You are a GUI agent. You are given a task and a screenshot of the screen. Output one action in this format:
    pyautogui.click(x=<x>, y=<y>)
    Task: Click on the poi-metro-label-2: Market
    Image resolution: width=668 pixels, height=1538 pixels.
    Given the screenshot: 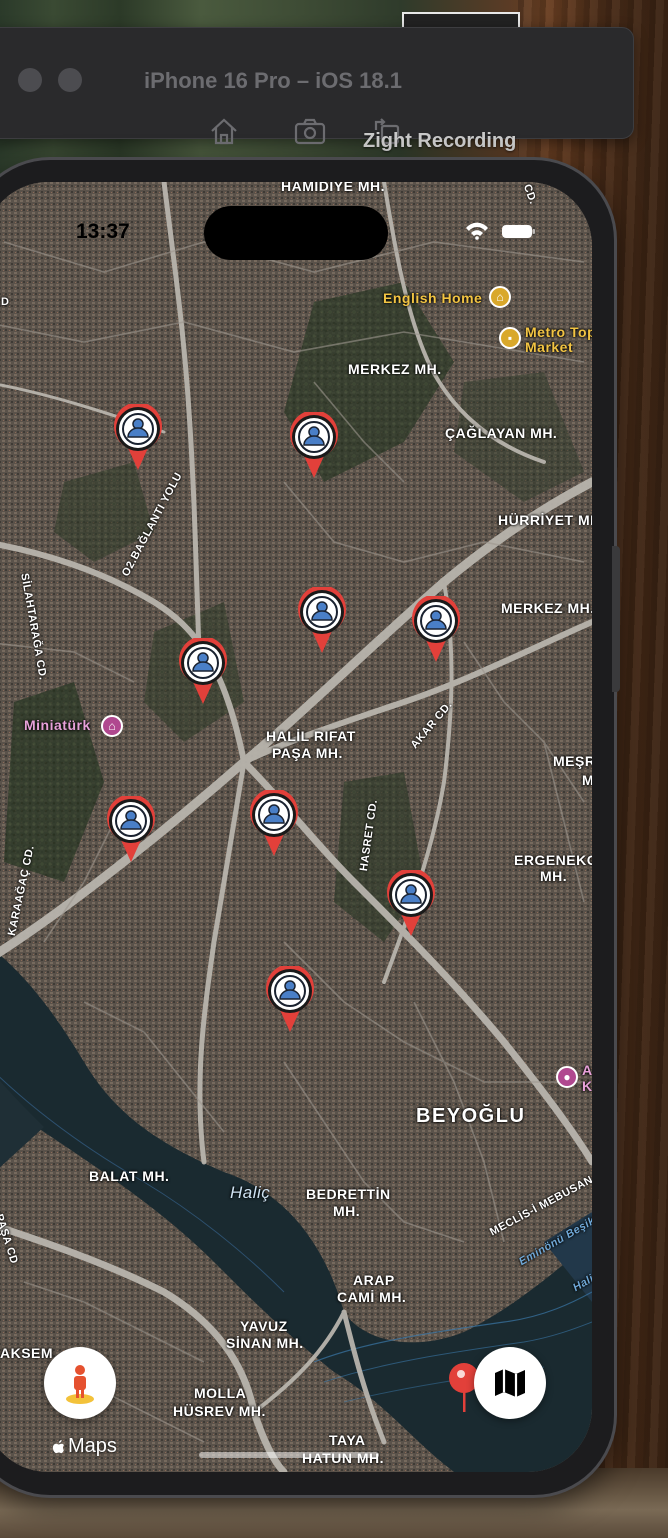 What is the action you would take?
    pyautogui.click(x=549, y=347)
    